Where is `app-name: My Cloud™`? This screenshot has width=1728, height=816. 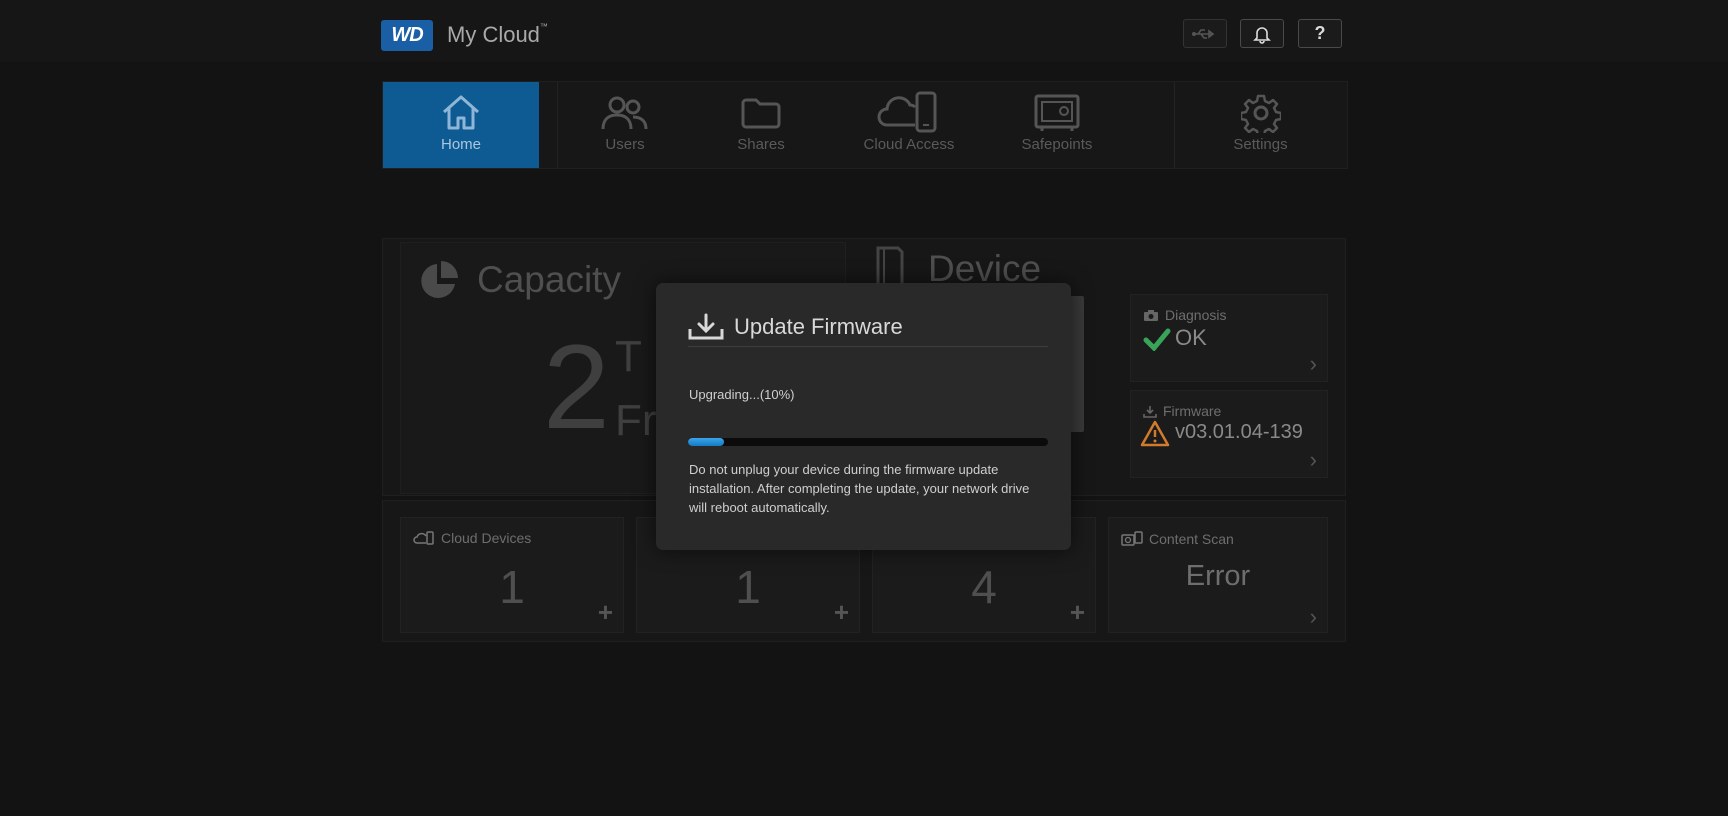 app-name: My Cloud™ is located at coordinates (497, 34).